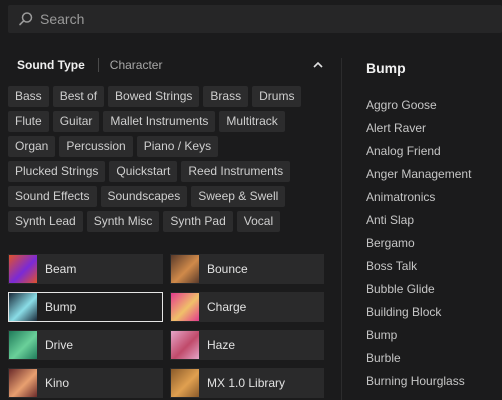 The width and height of the screenshot is (502, 400). I want to click on filter-tag: Mallet Instruments, so click(159, 121).